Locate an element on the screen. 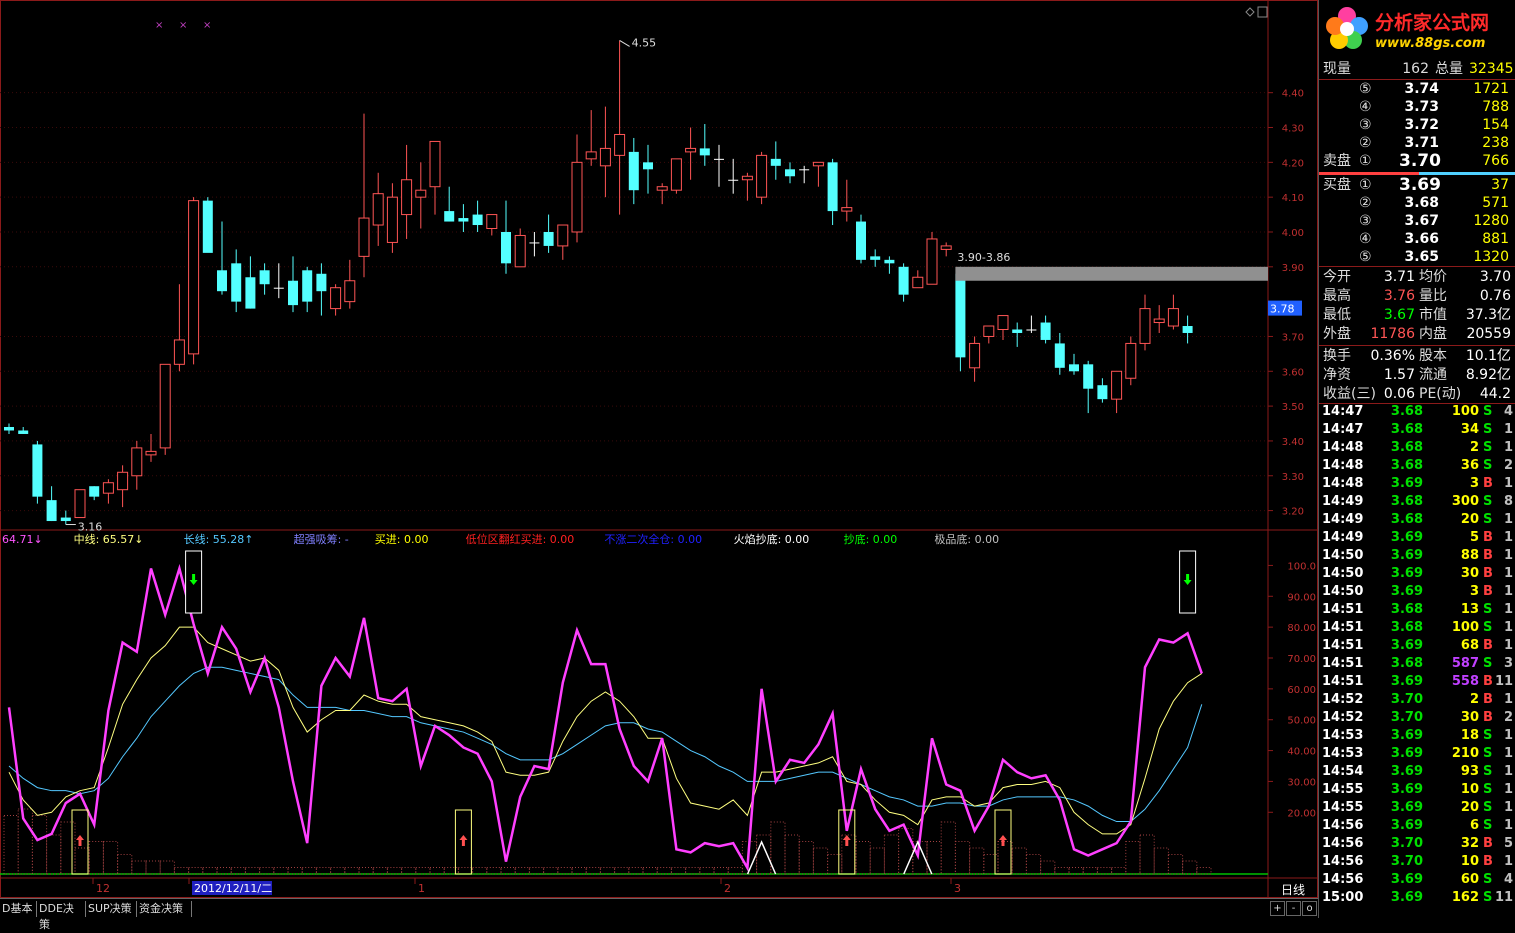 Image resolution: width=1515 pixels, height=933 pixels. tick-time: 14:50 is located at coordinates (1343, 591).